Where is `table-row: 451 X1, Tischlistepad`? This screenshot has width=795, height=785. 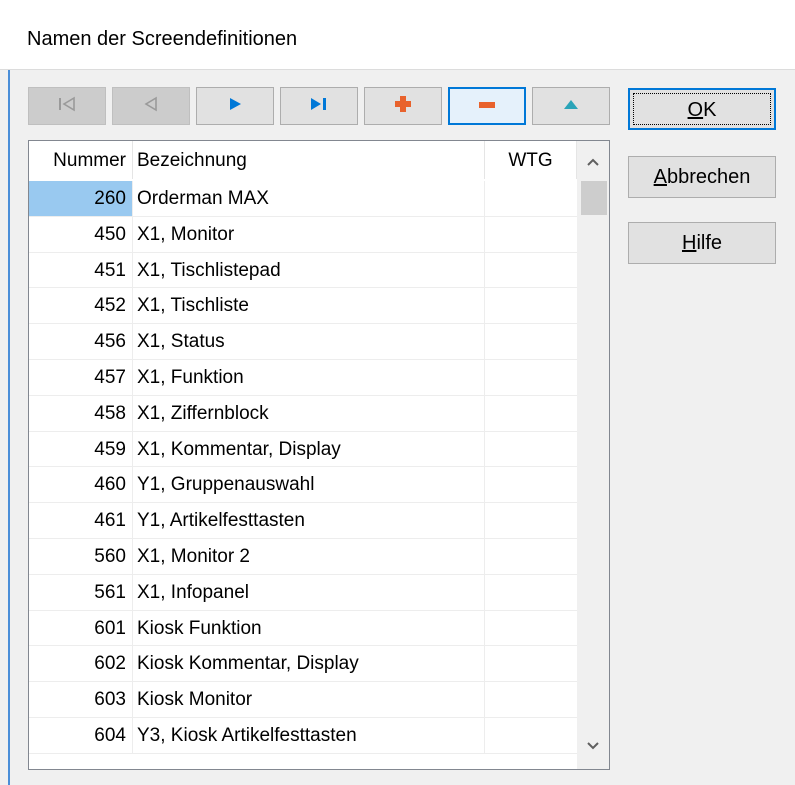
table-row: 451 X1, Tischlistepad is located at coordinates (303, 270).